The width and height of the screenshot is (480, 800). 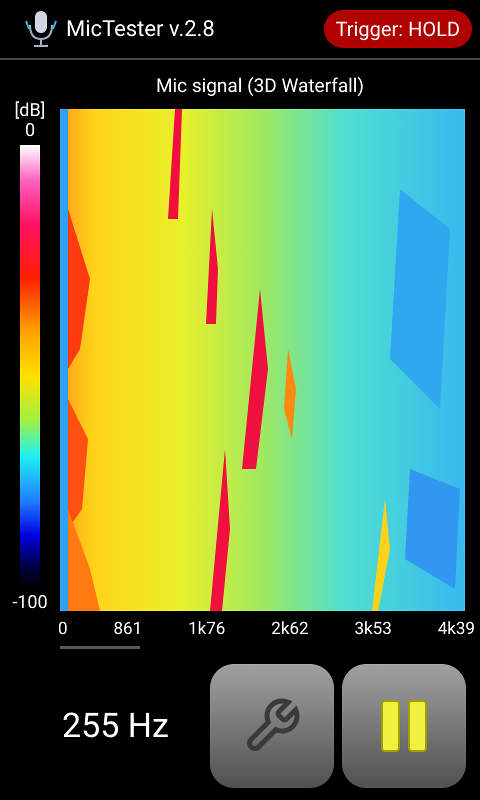 I want to click on trigger-button: Trigger: HOLD, so click(x=398, y=29).